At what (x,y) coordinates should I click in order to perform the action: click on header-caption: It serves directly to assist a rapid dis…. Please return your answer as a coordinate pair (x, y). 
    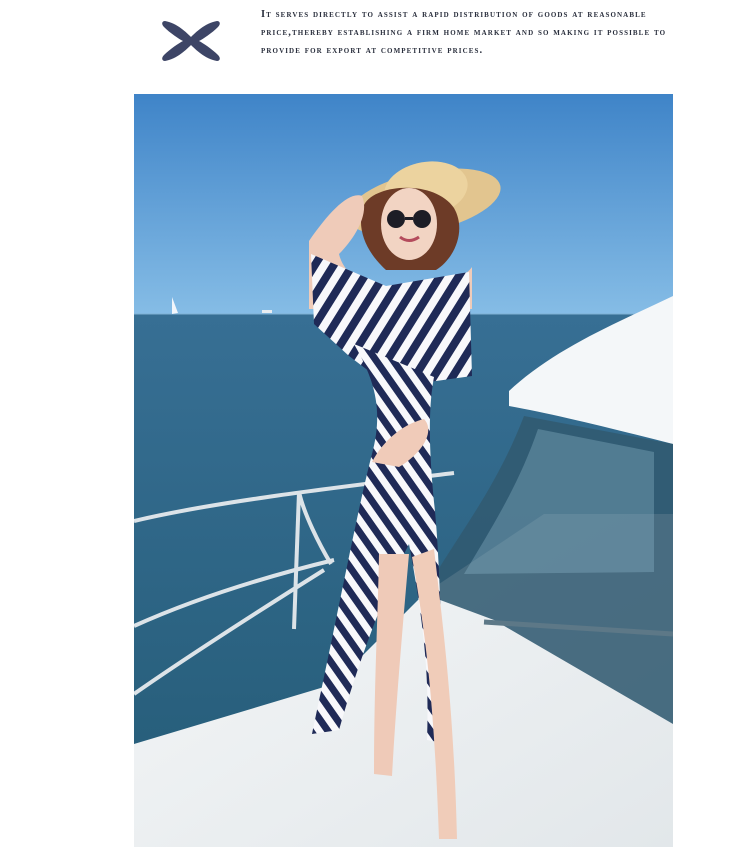
    Looking at the image, I should click on (464, 32).